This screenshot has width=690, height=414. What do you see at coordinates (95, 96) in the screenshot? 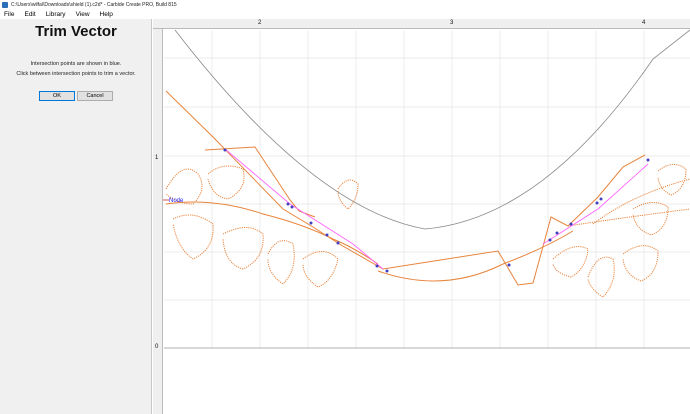
I see `cancel-button: Cancel` at bounding box center [95, 96].